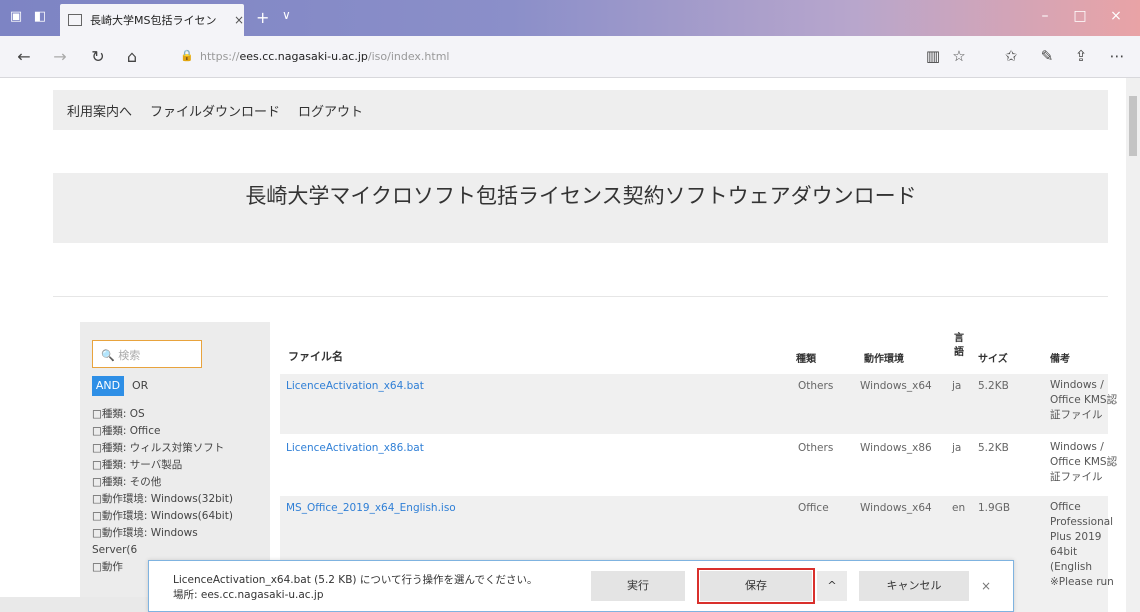 The height and width of the screenshot is (612, 1140). Describe the element at coordinates (933, 56) in the screenshot. I see `reading-view-icon: ▥` at that location.